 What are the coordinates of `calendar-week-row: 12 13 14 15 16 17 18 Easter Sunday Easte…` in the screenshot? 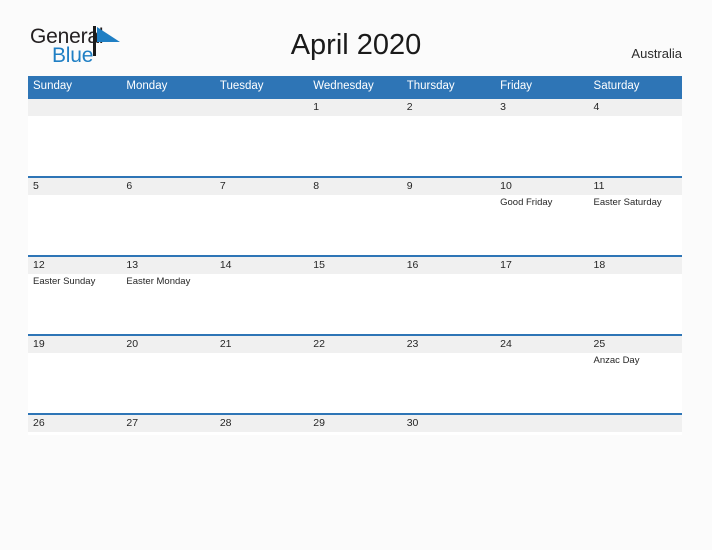 It's located at (355, 294).